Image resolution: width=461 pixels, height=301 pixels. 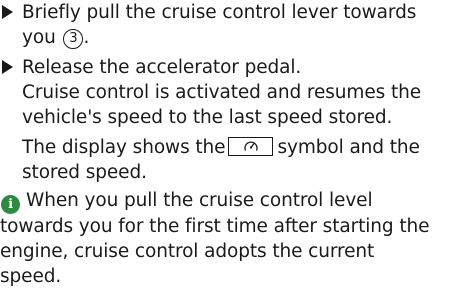 What do you see at coordinates (10, 204) in the screenshot?
I see `info-icon: i` at bounding box center [10, 204].